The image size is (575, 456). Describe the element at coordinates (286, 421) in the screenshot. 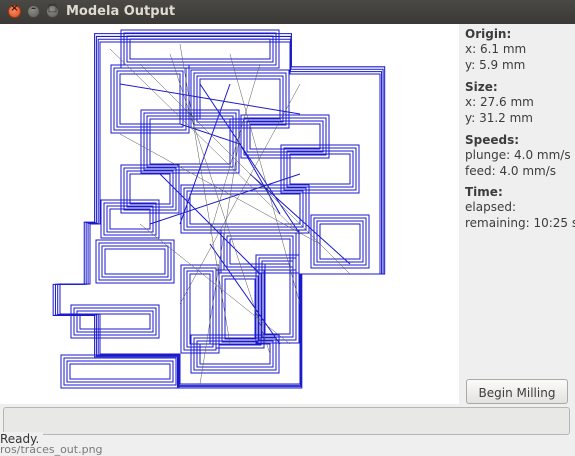

I see `command-entry` at that location.